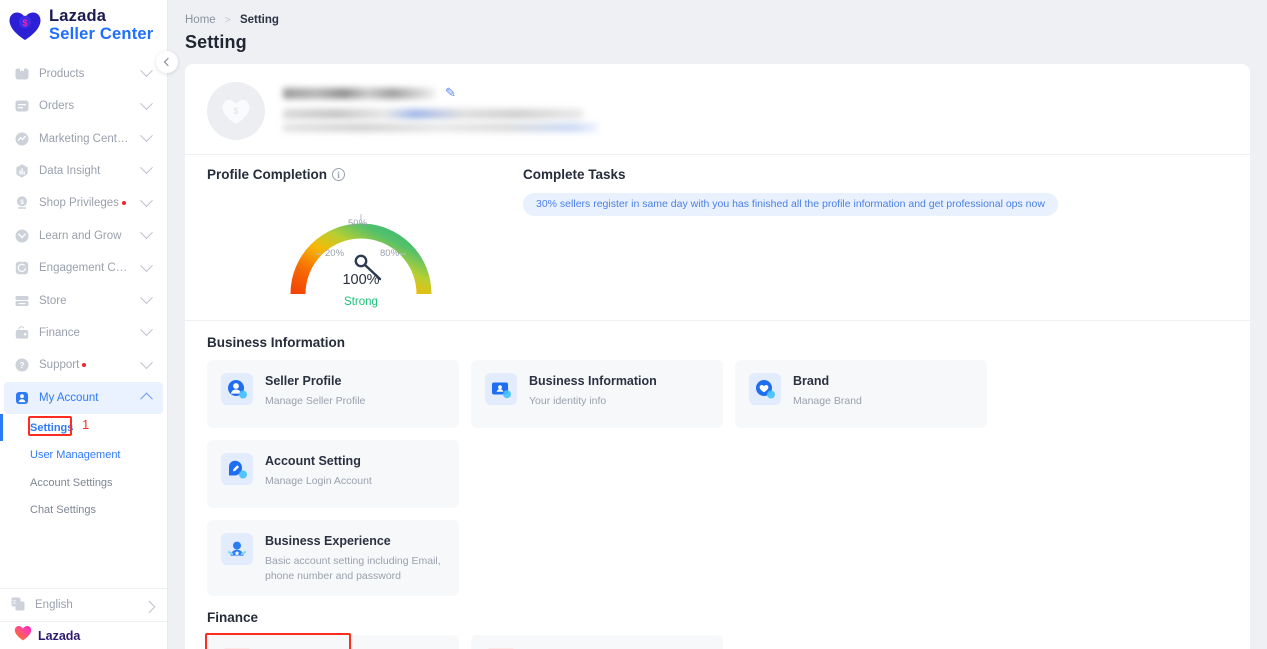  I want to click on sidebar-item-my-account: My Account, so click(83, 397).